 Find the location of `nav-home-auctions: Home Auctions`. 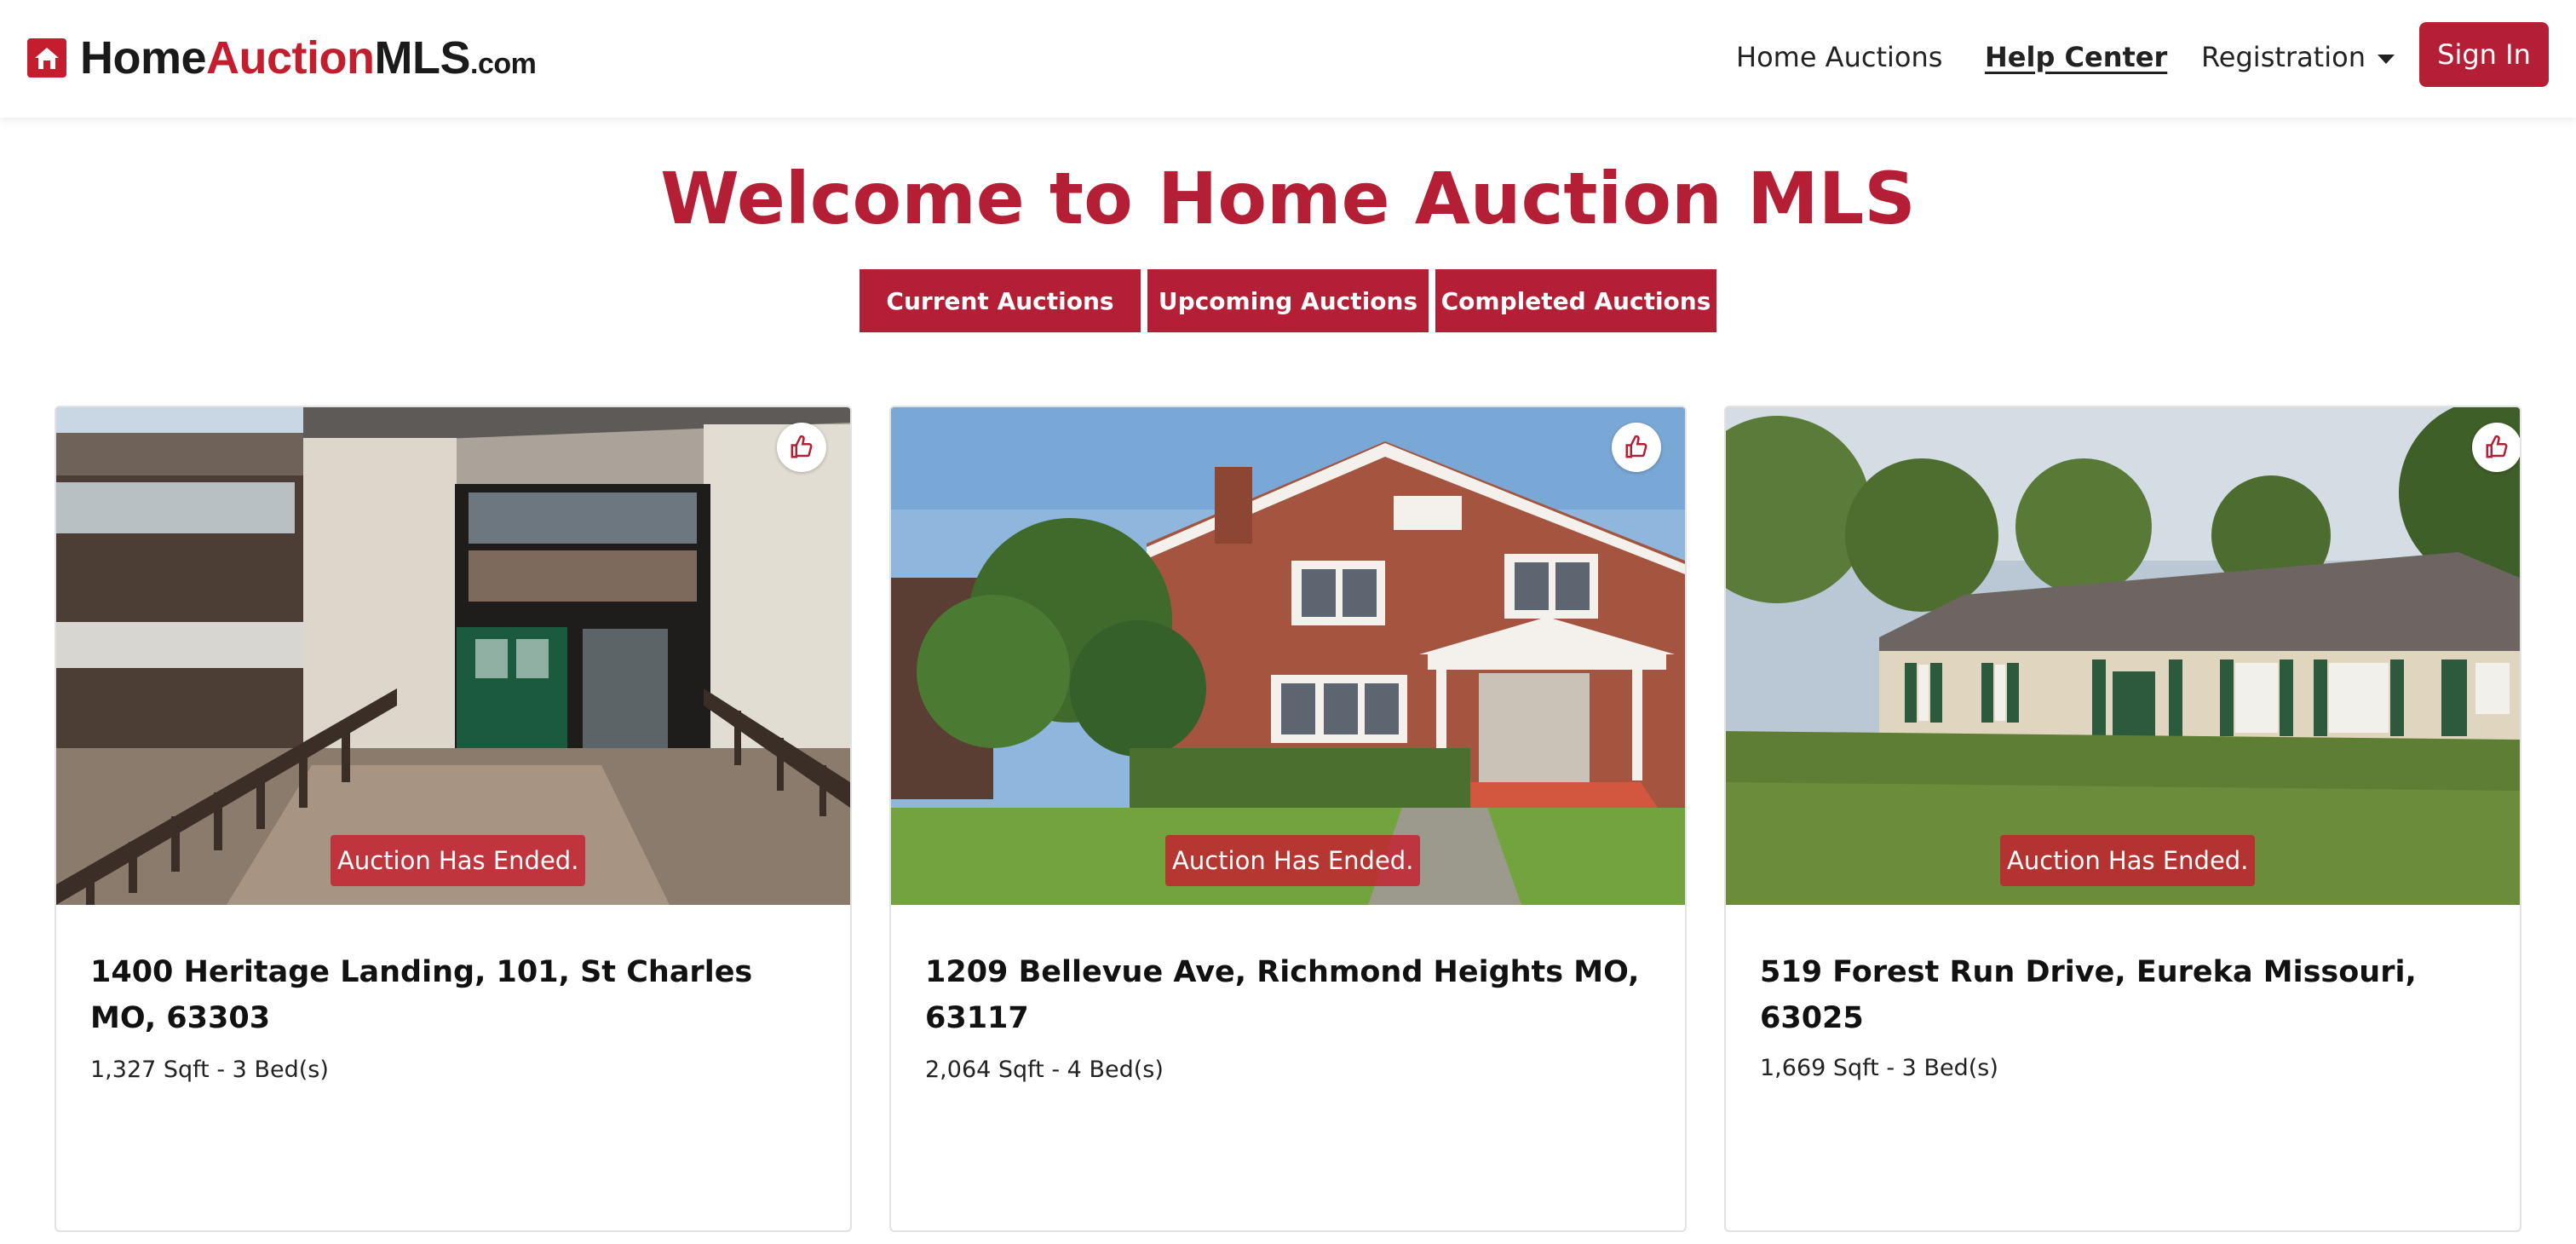

nav-home-auctions: Home Auctions is located at coordinates (1839, 57).